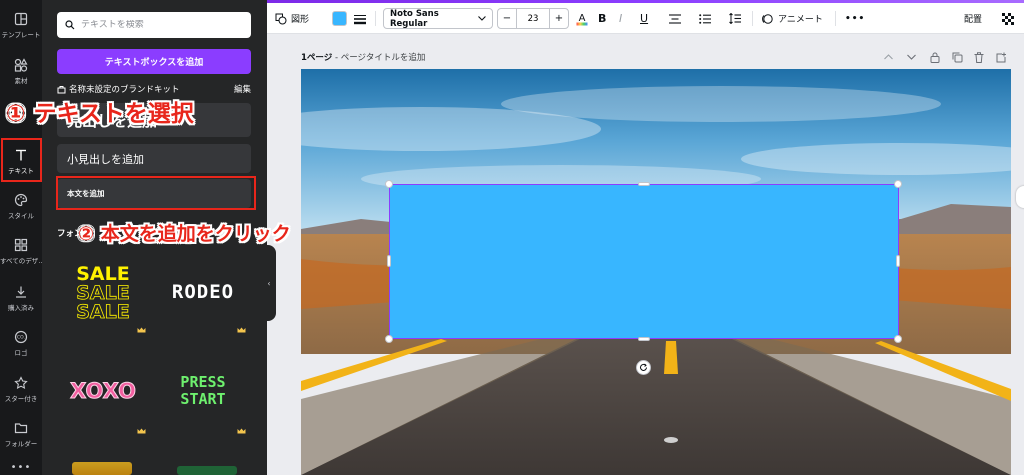 The image size is (1024, 475). What do you see at coordinates (389, 339) in the screenshot?
I see `resize-handle-bottom-left` at bounding box center [389, 339].